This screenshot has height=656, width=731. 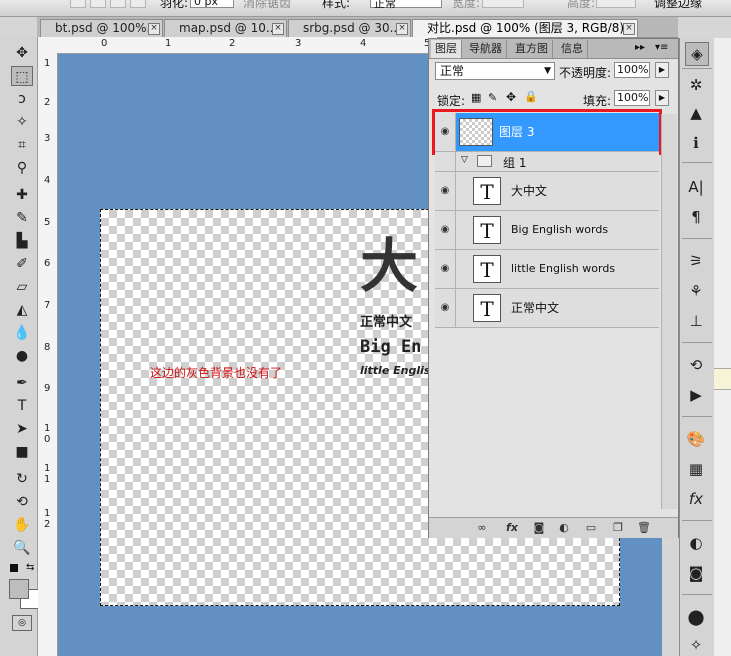 What do you see at coordinates (22, 548) in the screenshot?
I see `zoom-tool-icon: 🔍` at bounding box center [22, 548].